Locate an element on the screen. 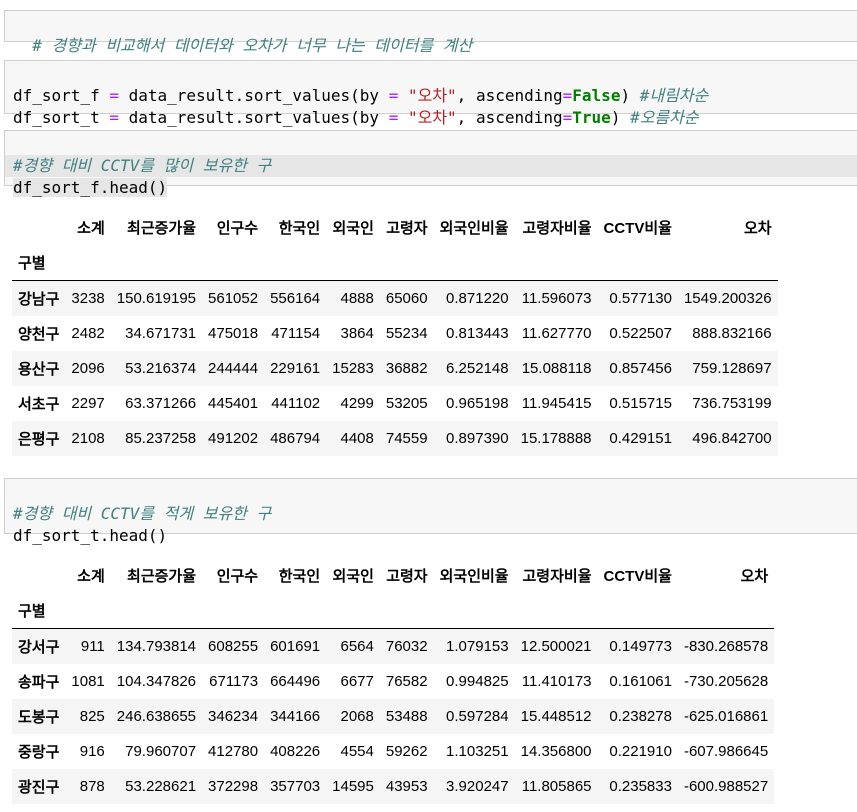 Image resolution: width=857 pixels, height=812 pixels. table-cell: 2068 is located at coordinates (357, 716).